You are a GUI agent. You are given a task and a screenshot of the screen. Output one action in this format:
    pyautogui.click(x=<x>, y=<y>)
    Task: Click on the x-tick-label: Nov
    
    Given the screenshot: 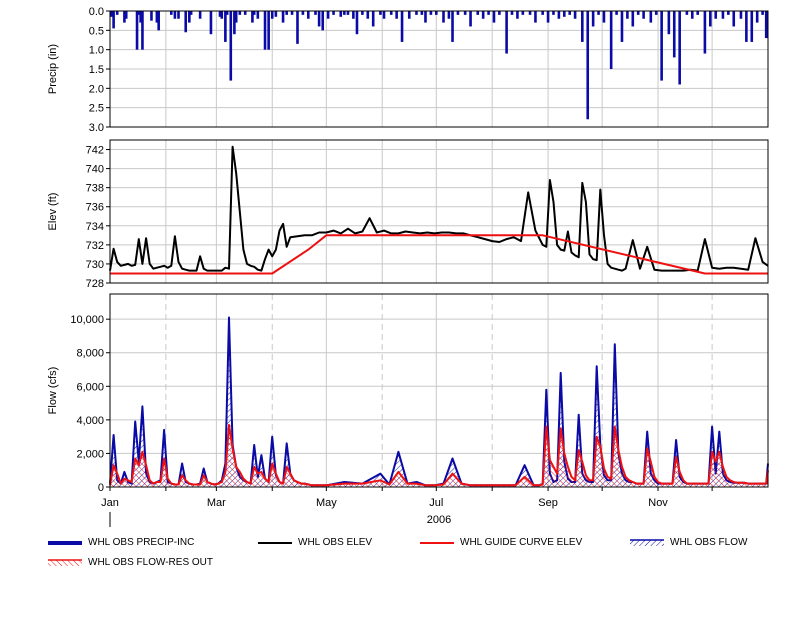 What is the action you would take?
    pyautogui.click(x=658, y=503)
    